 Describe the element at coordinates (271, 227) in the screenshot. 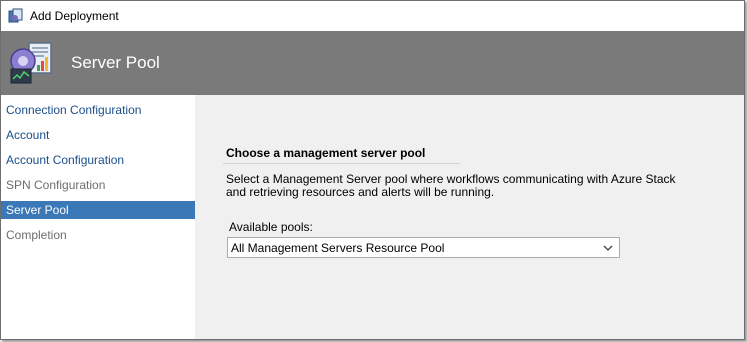

I see `available-pools-label: Available pools:` at that location.